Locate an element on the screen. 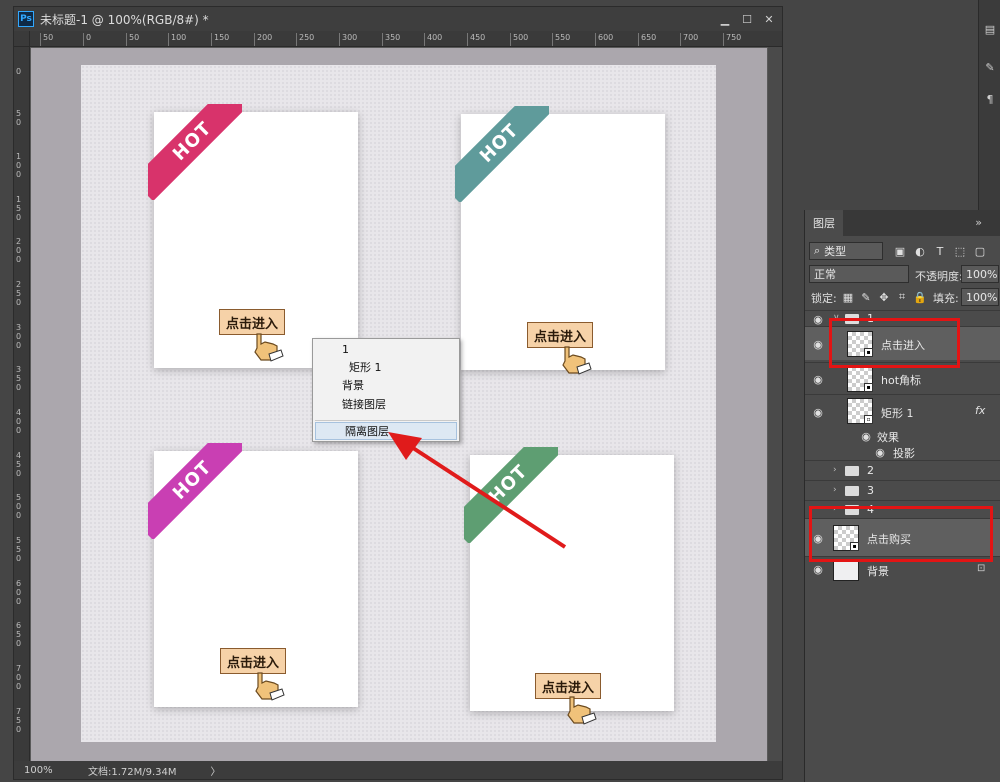  vertical-scrollbar is located at coordinates (775, 405).